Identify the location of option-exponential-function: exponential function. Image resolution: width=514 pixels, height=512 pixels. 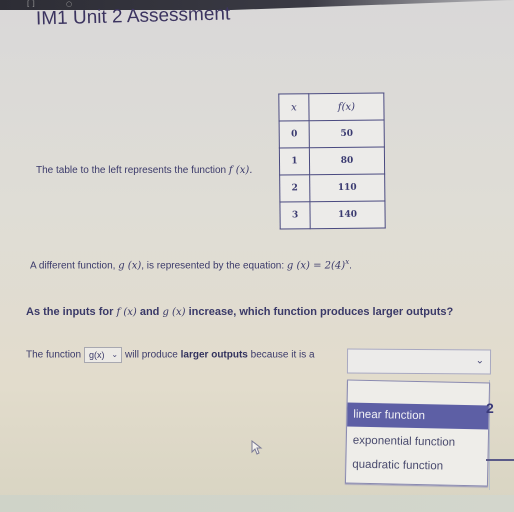
(417, 442).